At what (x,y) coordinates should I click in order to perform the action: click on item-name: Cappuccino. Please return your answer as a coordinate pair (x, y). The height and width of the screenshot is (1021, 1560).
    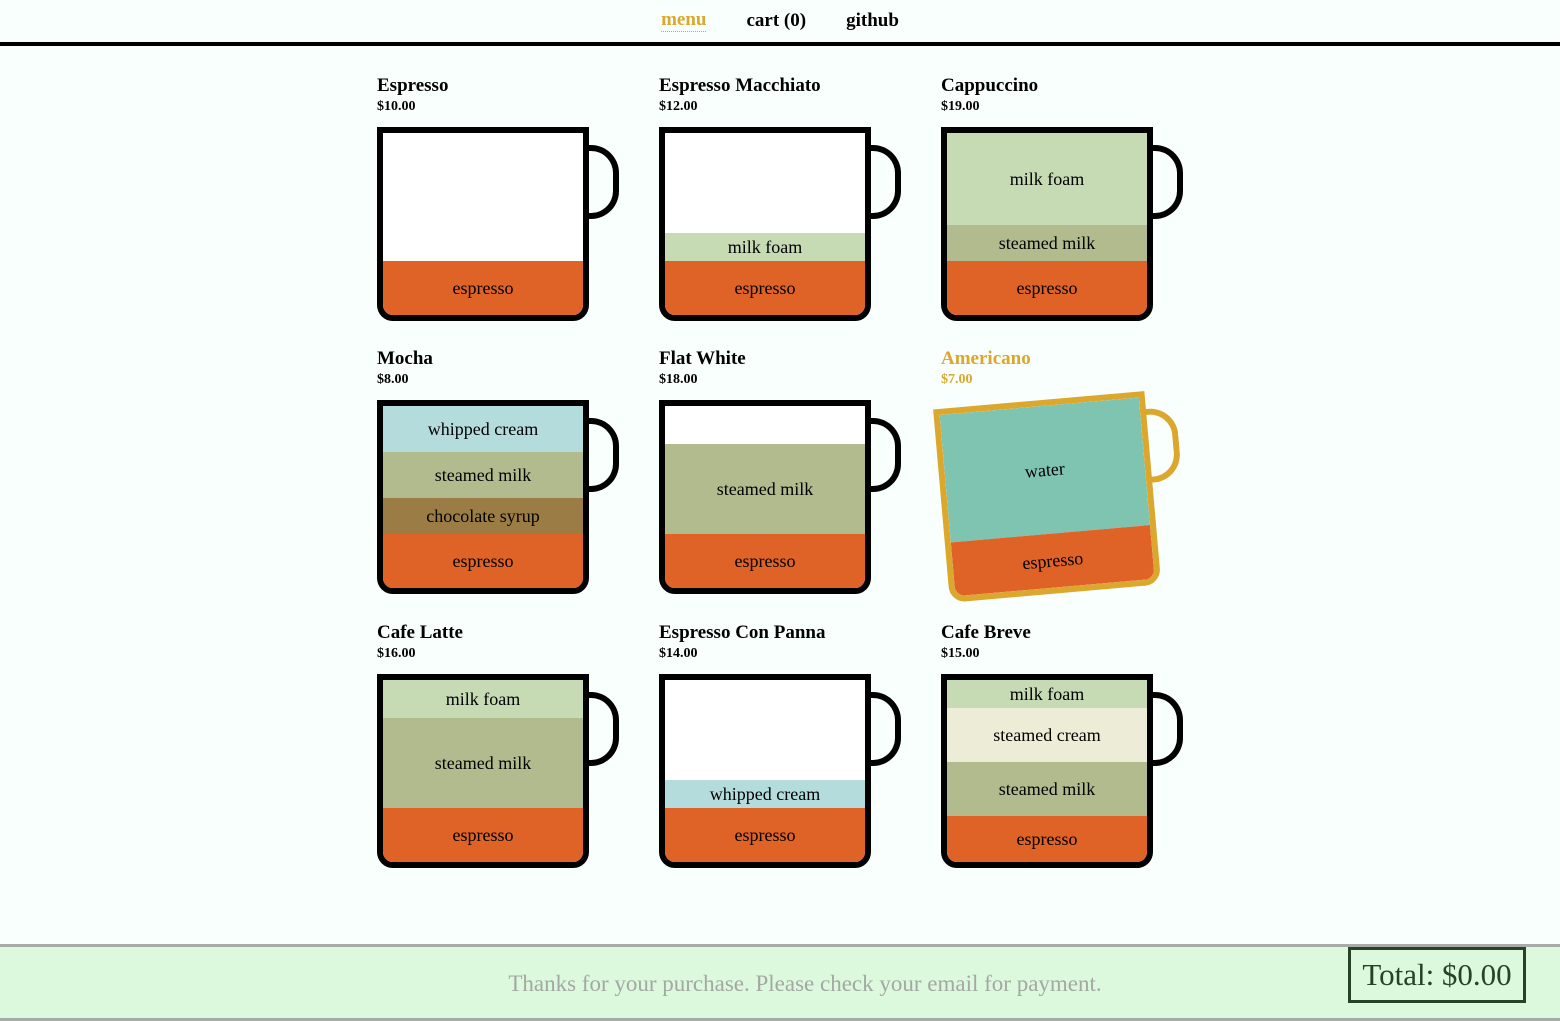
    Looking at the image, I should click on (990, 85).